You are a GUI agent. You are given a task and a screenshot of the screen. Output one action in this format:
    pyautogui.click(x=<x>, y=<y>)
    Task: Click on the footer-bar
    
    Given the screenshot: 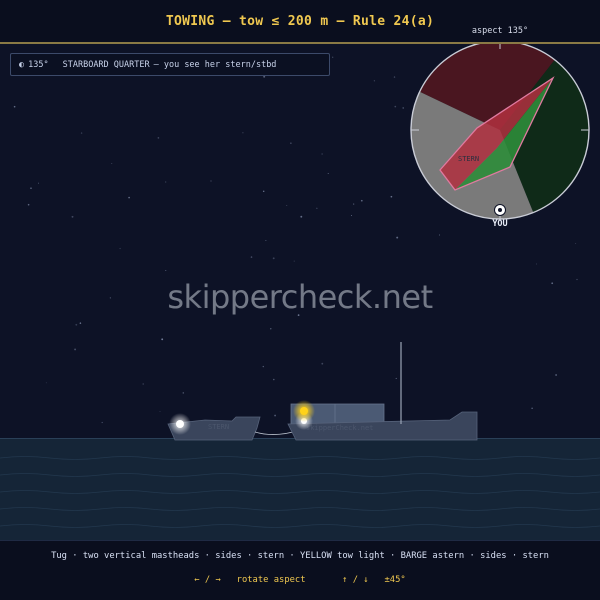 What is the action you would take?
    pyautogui.click(x=300, y=570)
    